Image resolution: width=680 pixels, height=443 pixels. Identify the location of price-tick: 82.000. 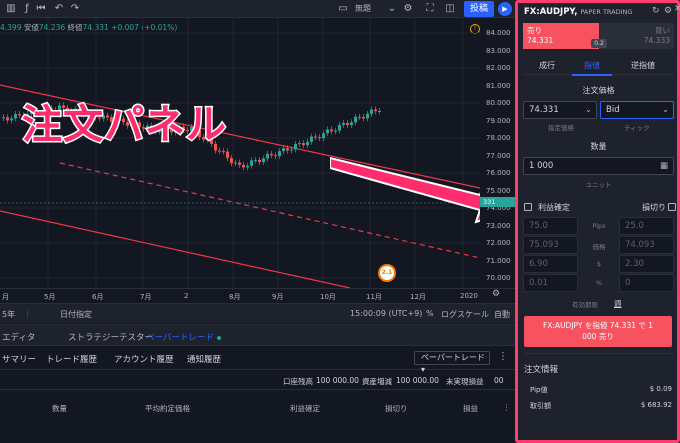
(498, 68).